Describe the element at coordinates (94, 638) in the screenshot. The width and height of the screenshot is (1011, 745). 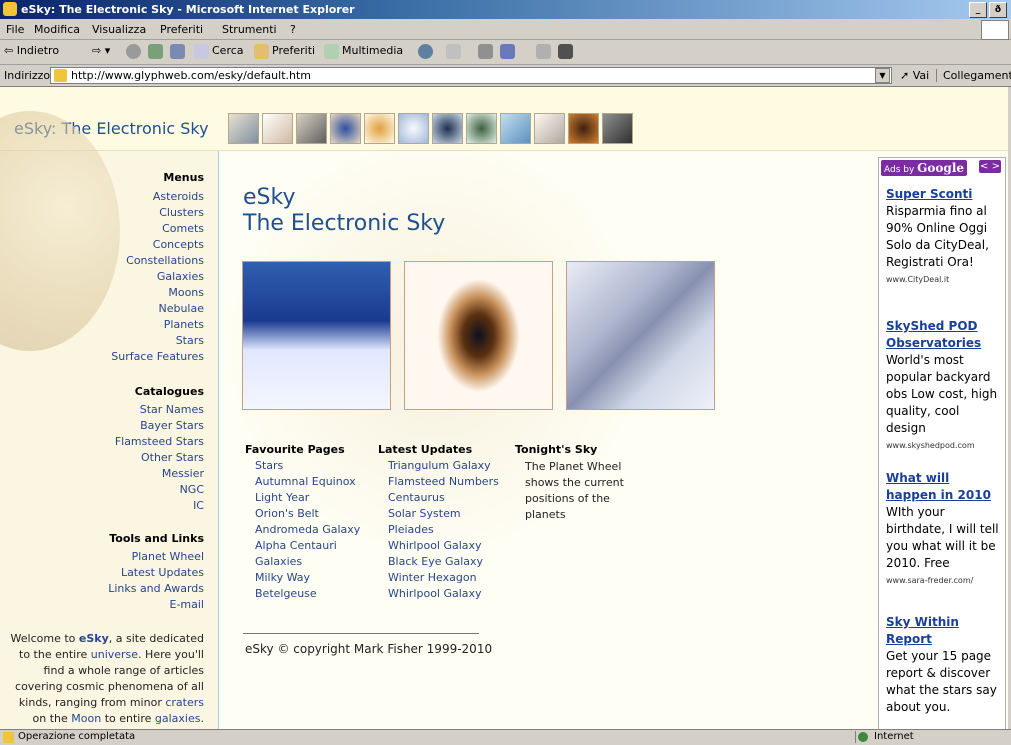
I see `welcome-esky-link: eSky` at that location.